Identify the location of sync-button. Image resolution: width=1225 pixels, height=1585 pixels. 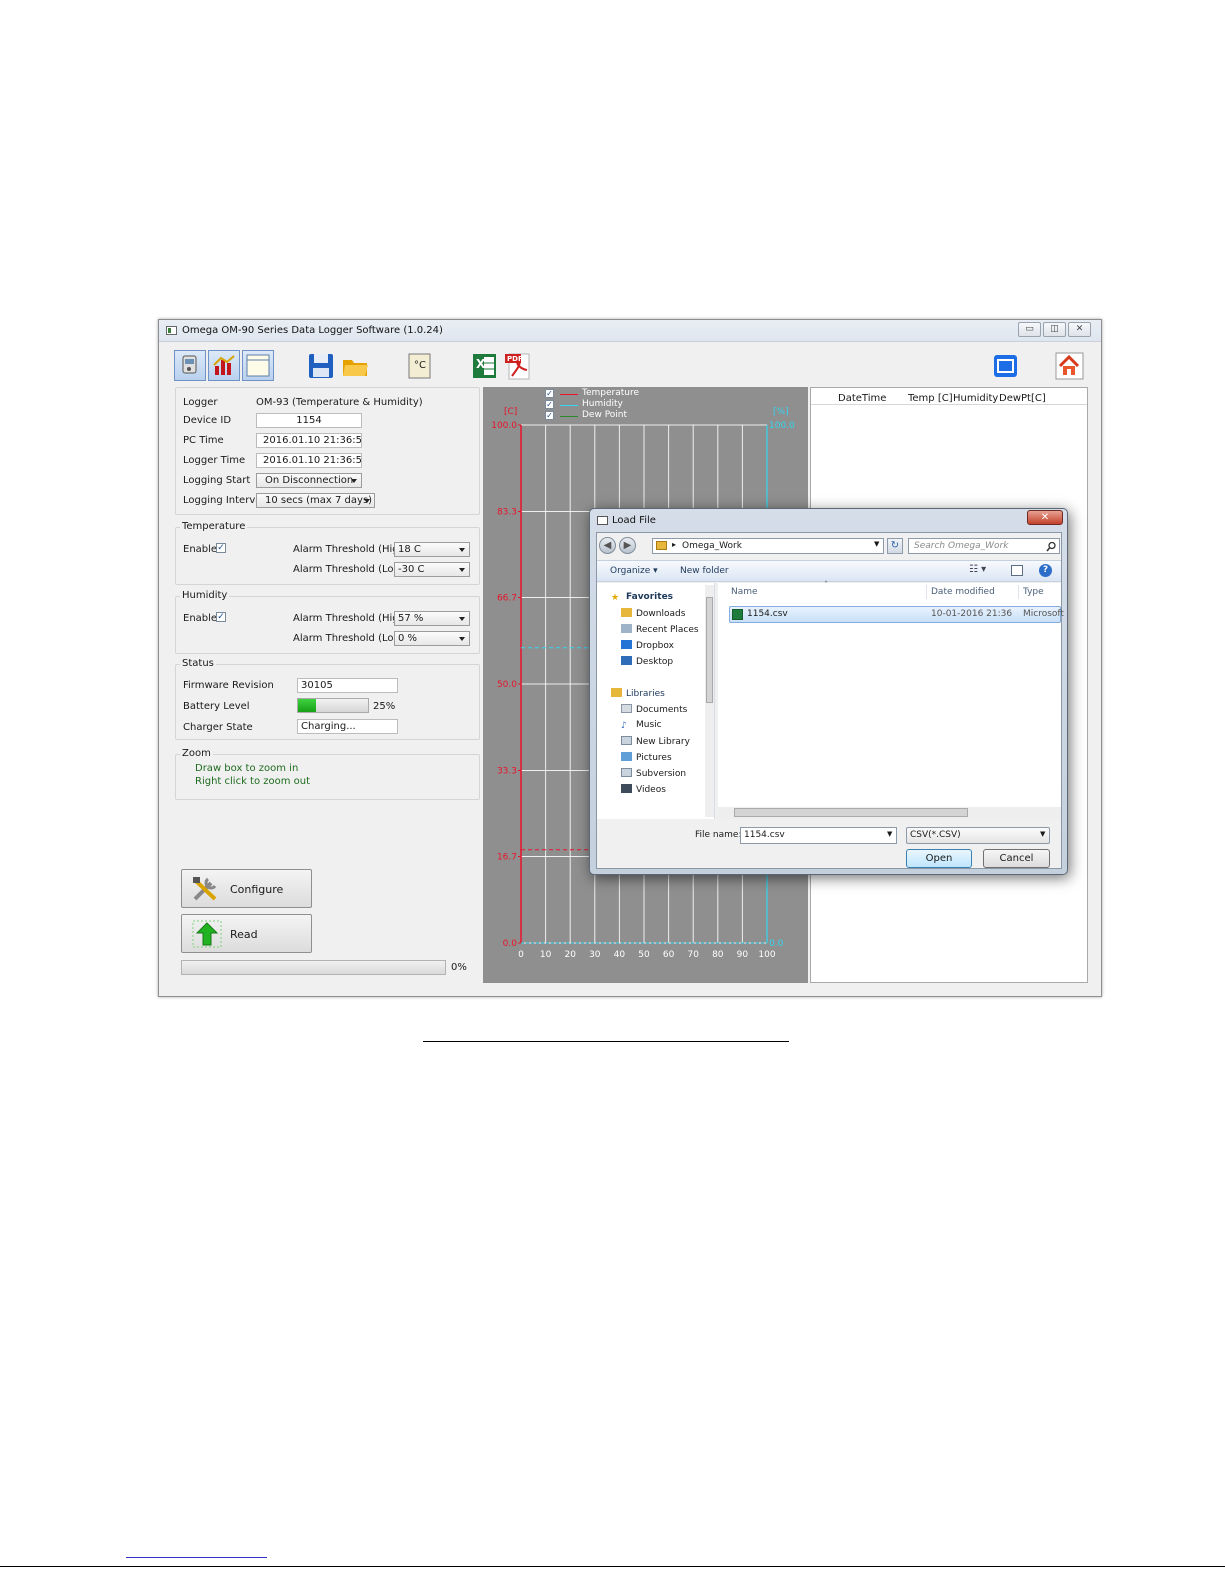
(1005, 365).